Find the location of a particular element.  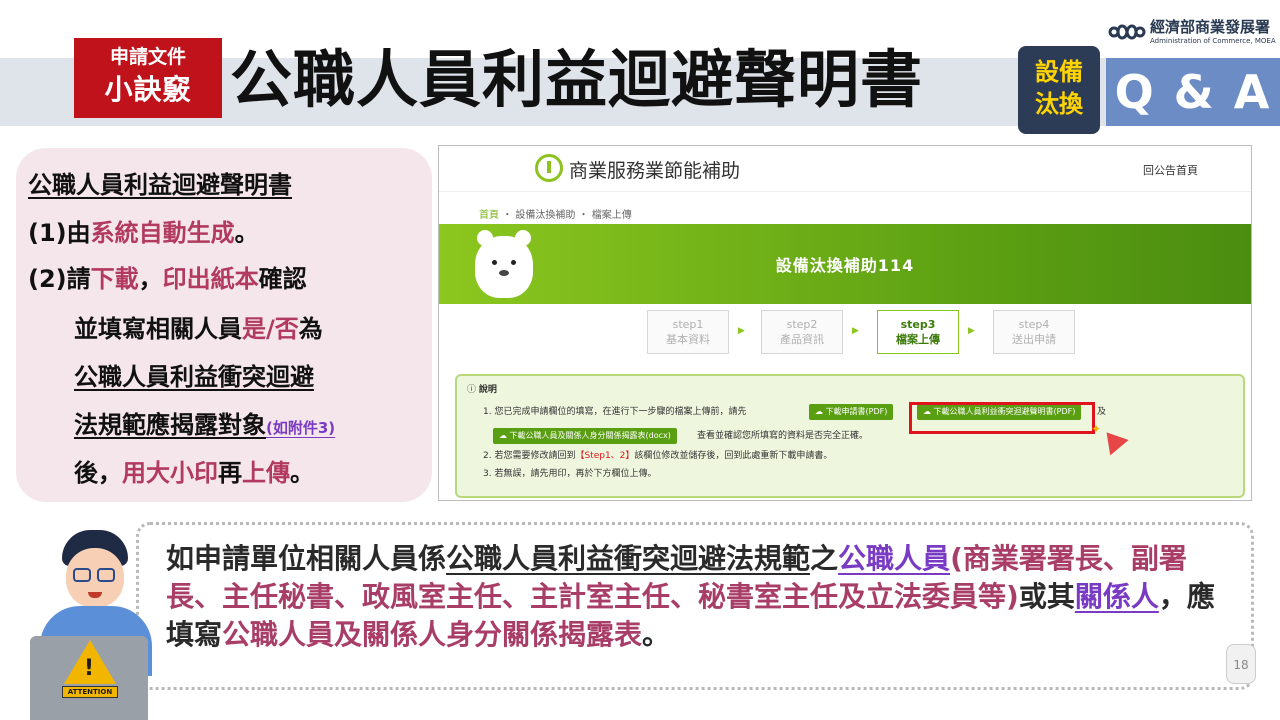

card-line-6-end: 。 is located at coordinates (302, 473).